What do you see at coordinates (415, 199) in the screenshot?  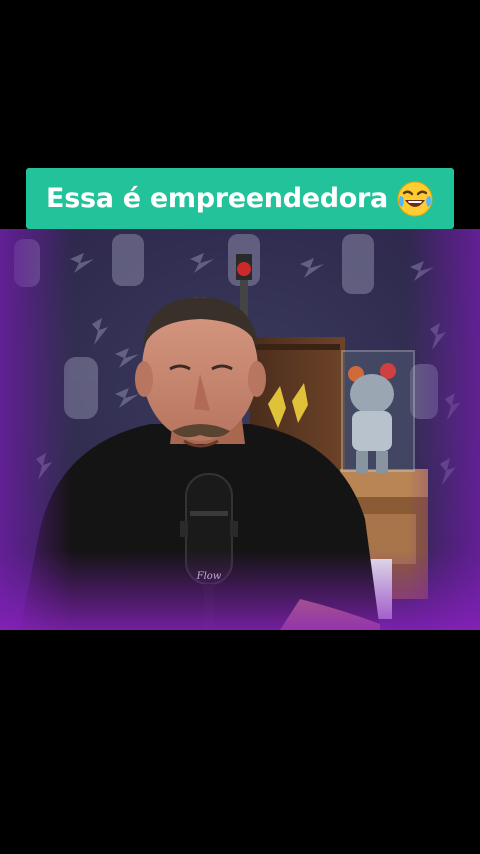 I see `laughing-tears-emoji-icon` at bounding box center [415, 199].